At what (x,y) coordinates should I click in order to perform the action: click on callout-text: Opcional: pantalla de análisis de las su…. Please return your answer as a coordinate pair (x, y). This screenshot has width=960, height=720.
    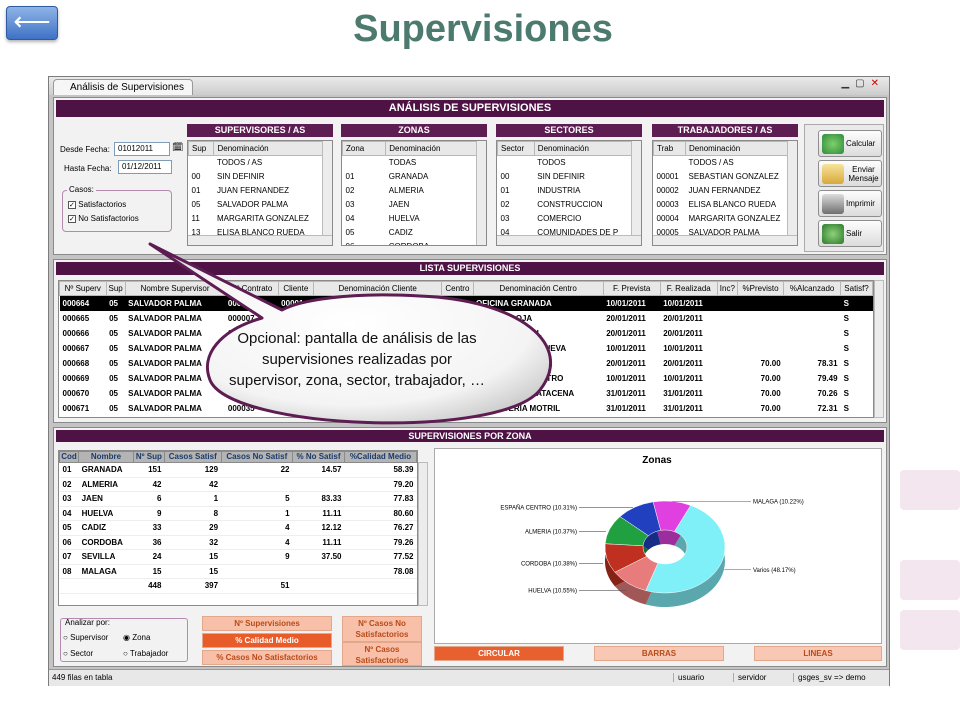
    Looking at the image, I should click on (357, 359).